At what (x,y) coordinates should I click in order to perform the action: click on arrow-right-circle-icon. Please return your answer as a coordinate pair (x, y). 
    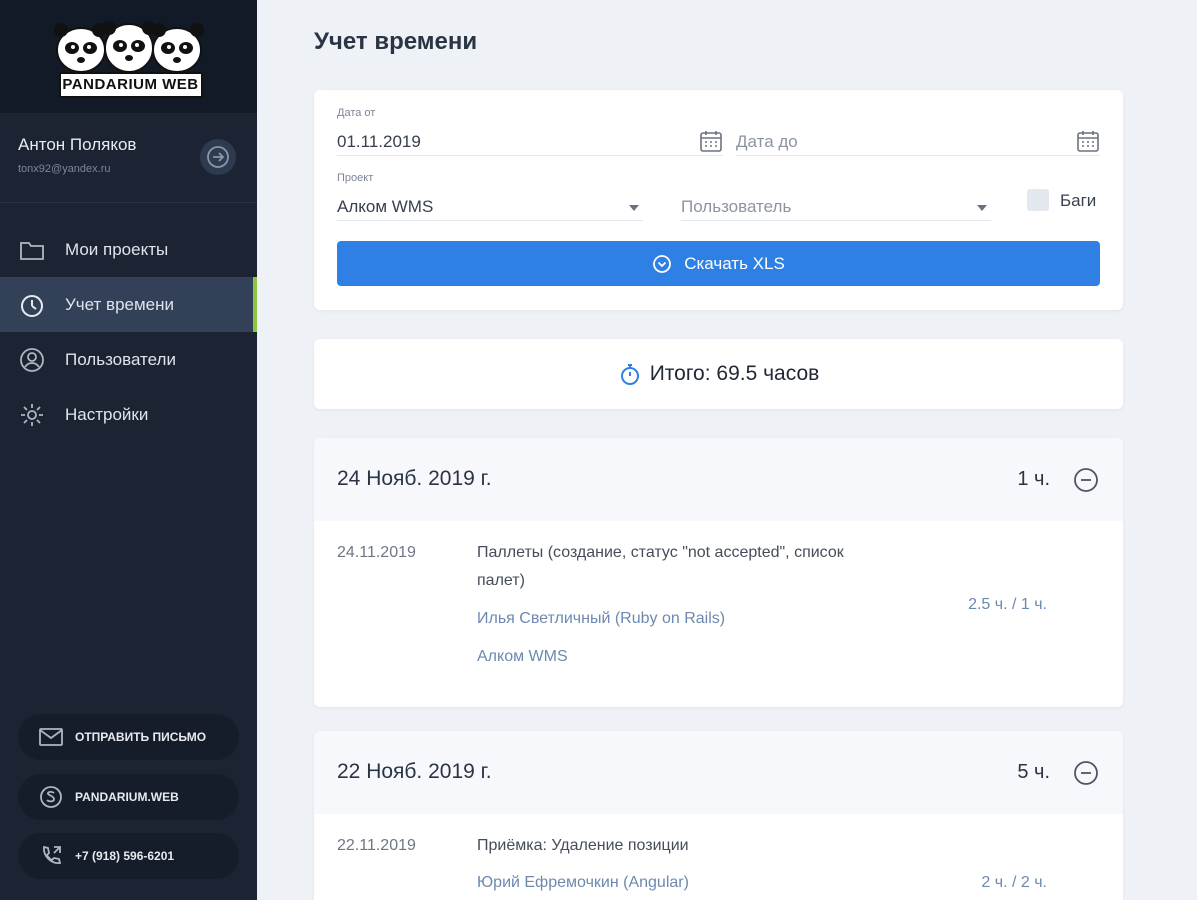
    Looking at the image, I should click on (218, 157).